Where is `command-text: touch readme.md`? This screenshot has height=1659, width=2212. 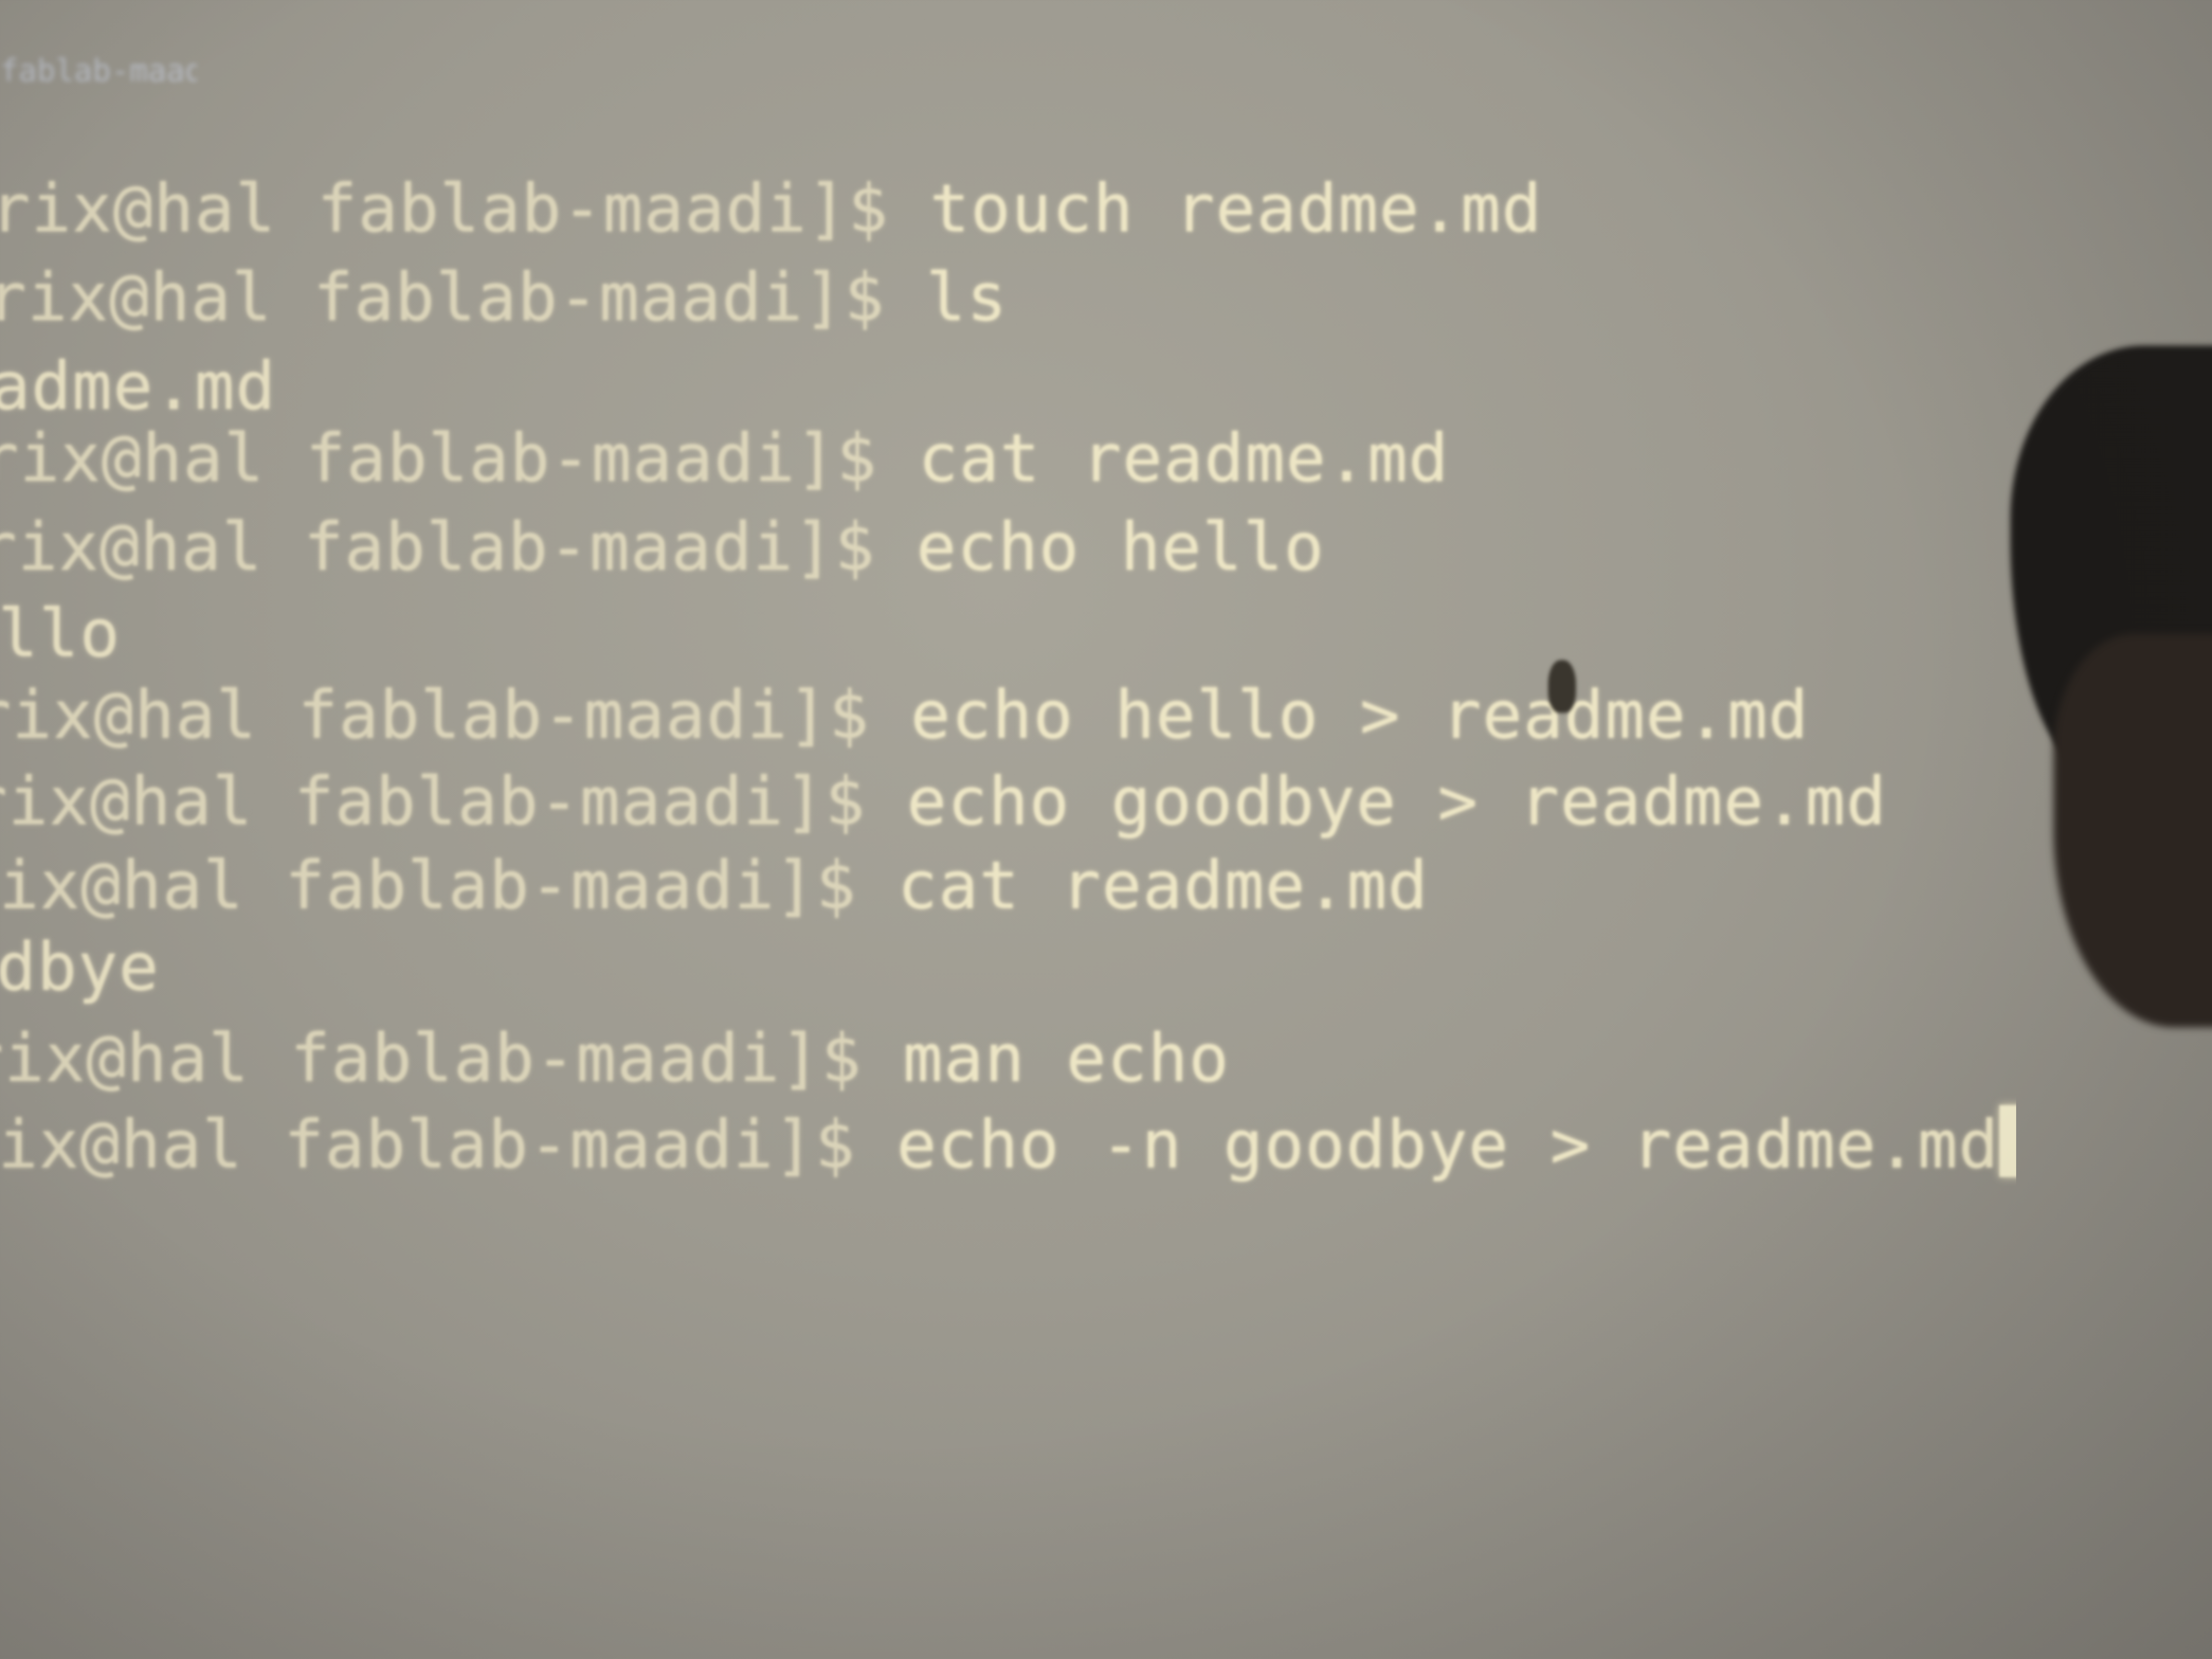 command-text: touch readme.md is located at coordinates (1236, 208).